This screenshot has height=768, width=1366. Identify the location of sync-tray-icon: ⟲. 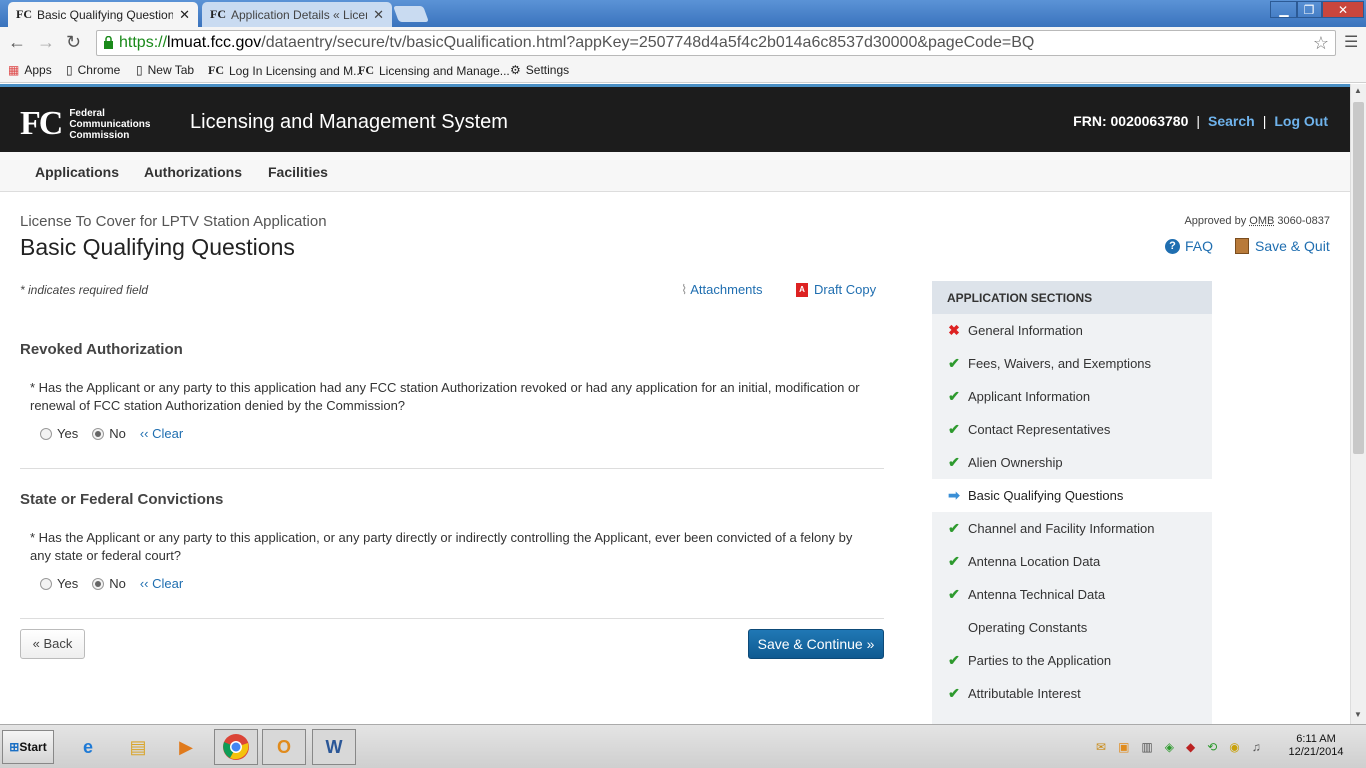
(1212, 747).